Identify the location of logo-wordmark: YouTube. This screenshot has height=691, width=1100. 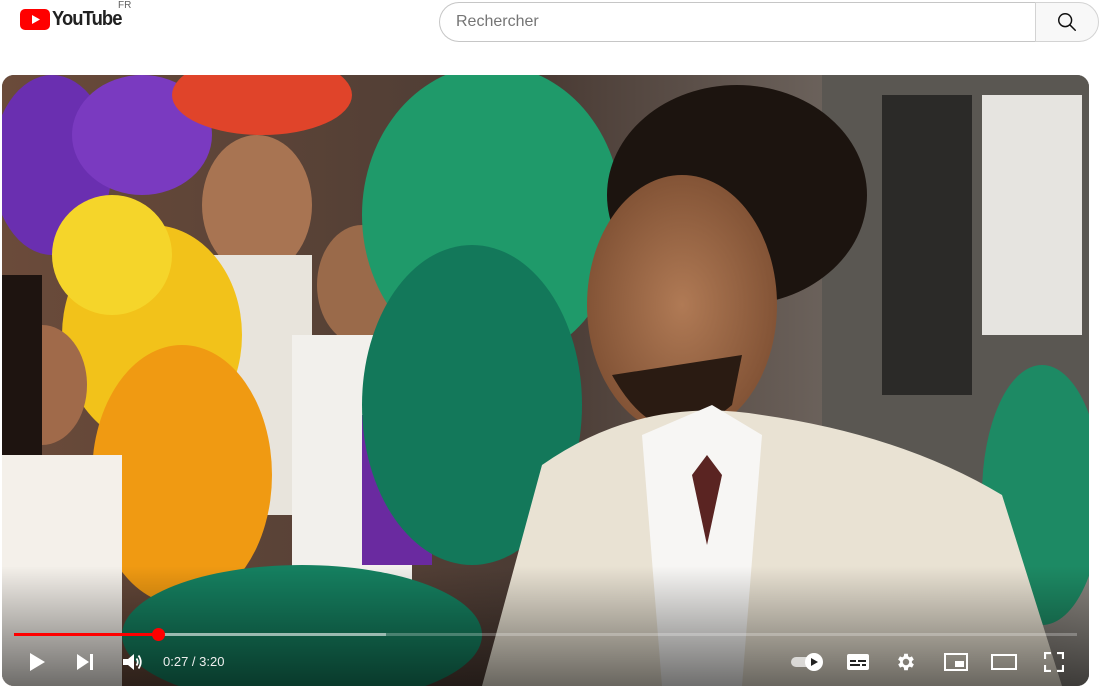
(87, 19).